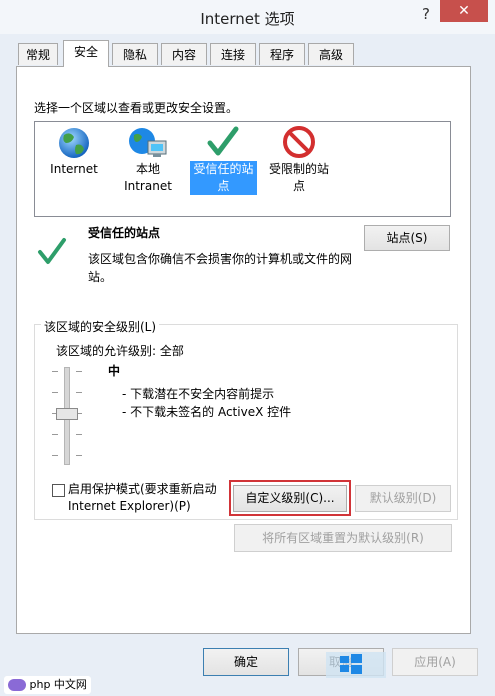 Image resolution: width=495 pixels, height=696 pixels. Describe the element at coordinates (67, 414) in the screenshot. I see `security-slider-thumb` at that location.